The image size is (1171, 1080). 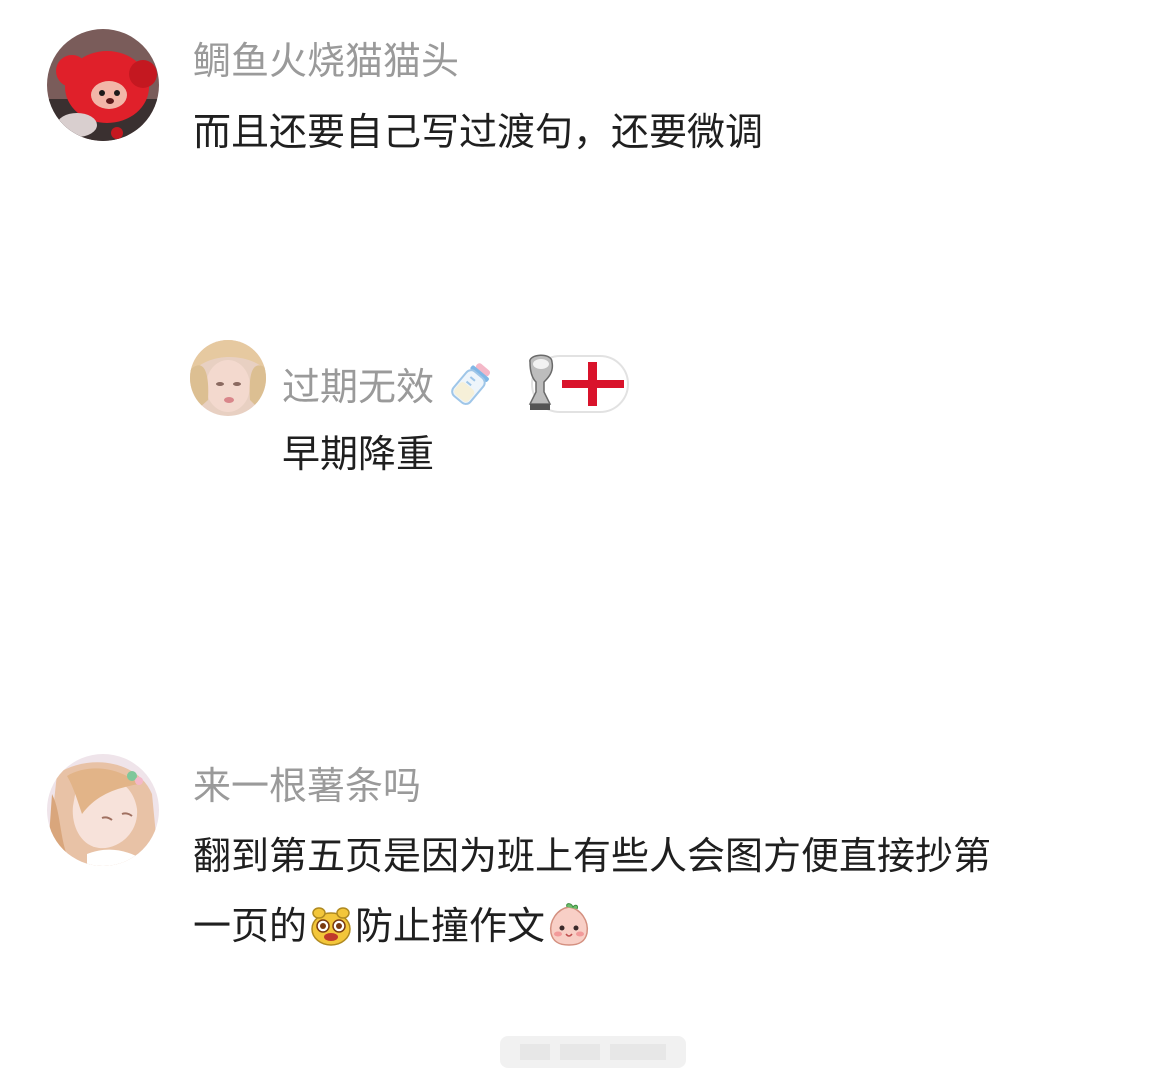 What do you see at coordinates (250, 926) in the screenshot?
I see `comment-text-3-part-a: 一页的` at bounding box center [250, 926].